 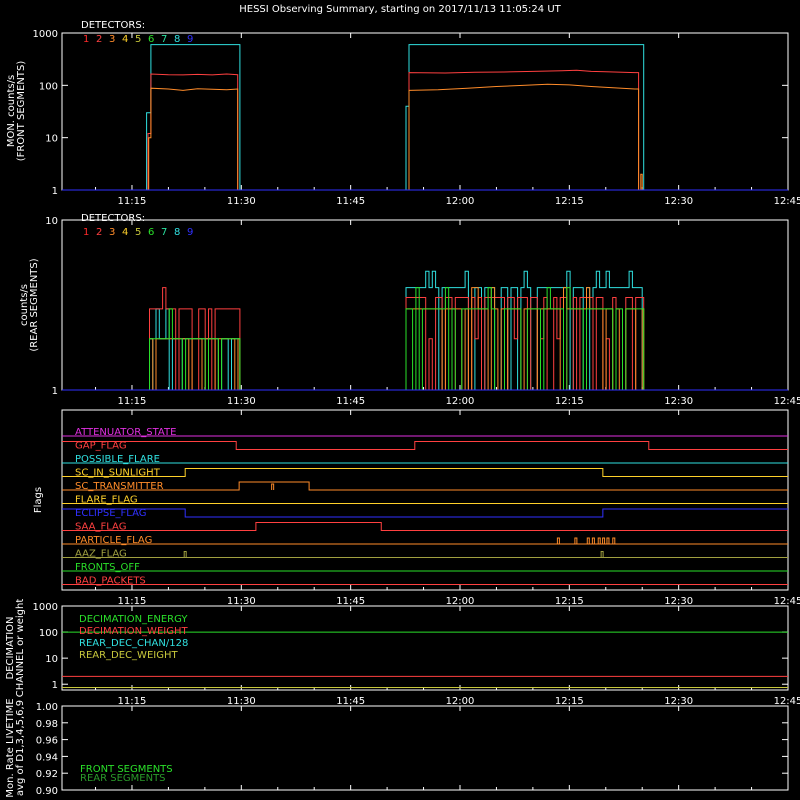 What do you see at coordinates (787, 201) in the screenshot?
I see `front-panel-xtick-label: 12:45` at bounding box center [787, 201].